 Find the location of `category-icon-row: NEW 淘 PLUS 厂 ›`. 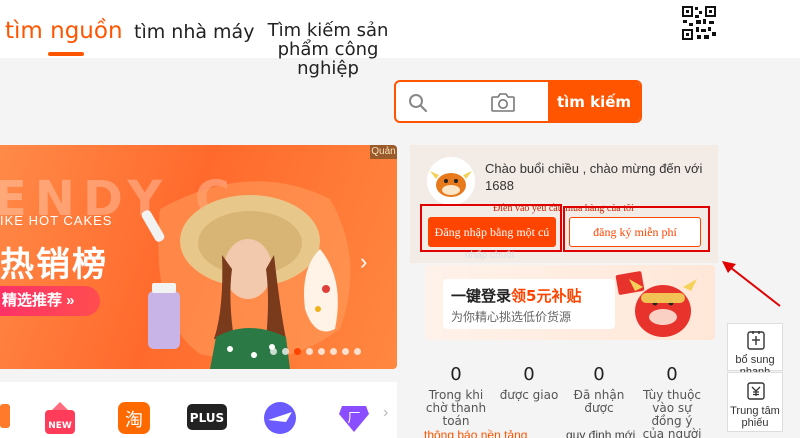

category-icon-row: NEW 淘 PLUS 厂 › is located at coordinates (198, 410).